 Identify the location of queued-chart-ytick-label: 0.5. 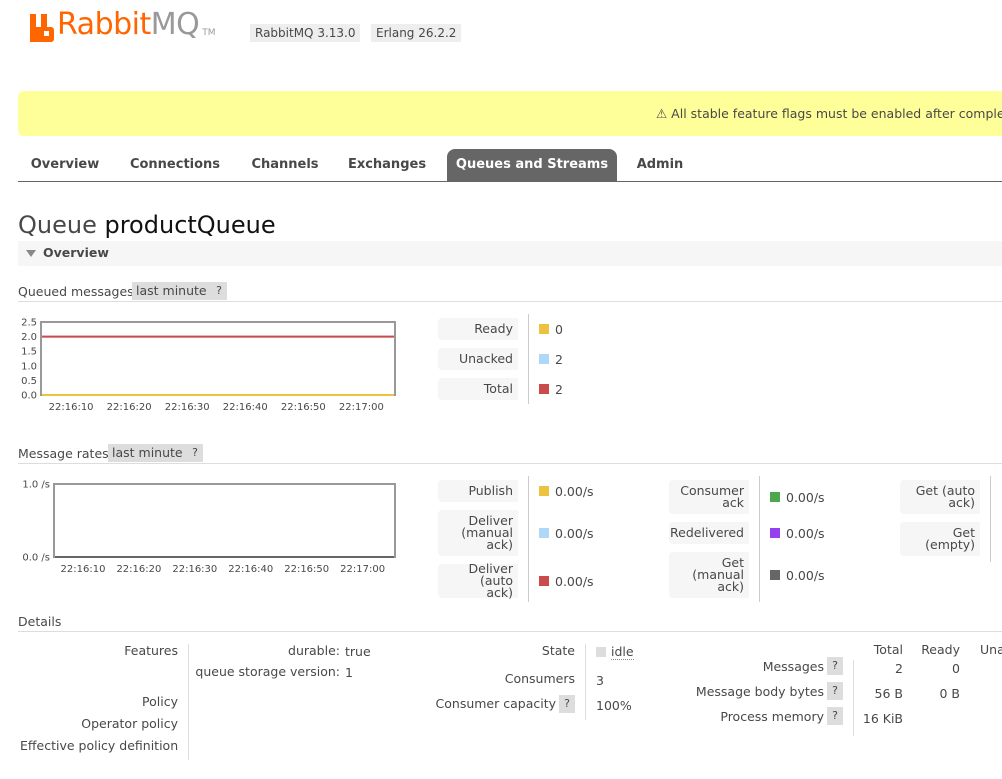
(29, 381).